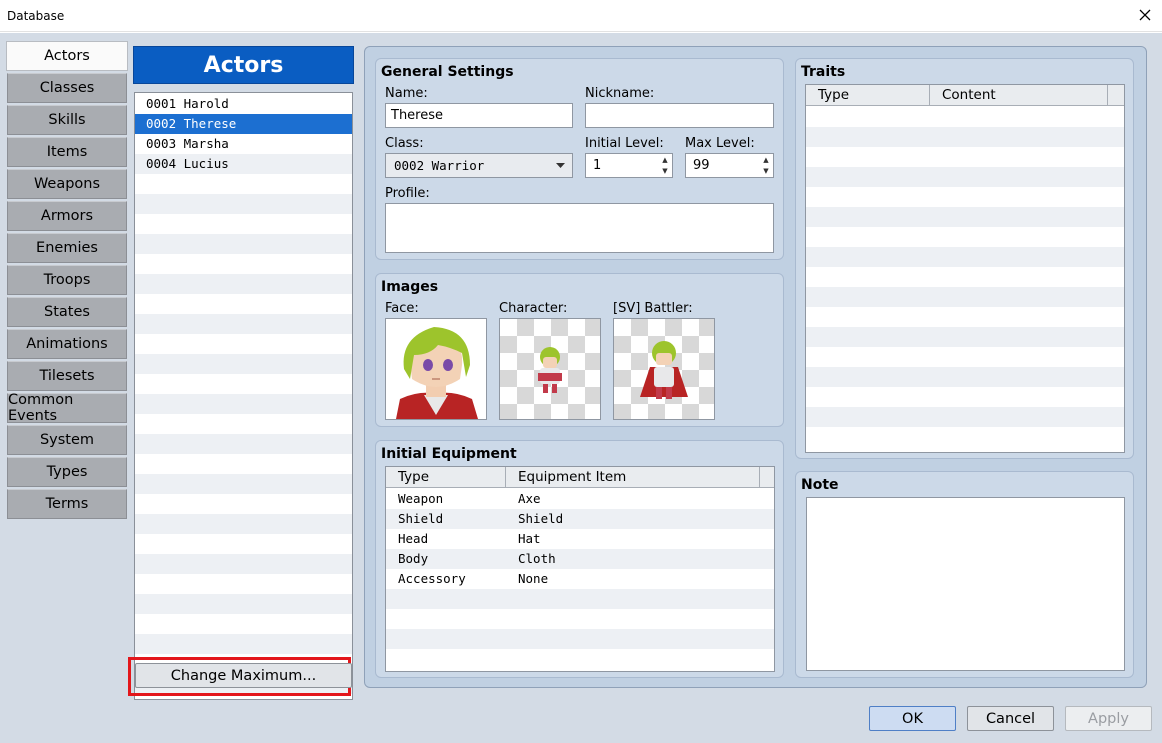 This screenshot has height=743, width=1162. I want to click on column-header-content: Content, so click(1019, 95).